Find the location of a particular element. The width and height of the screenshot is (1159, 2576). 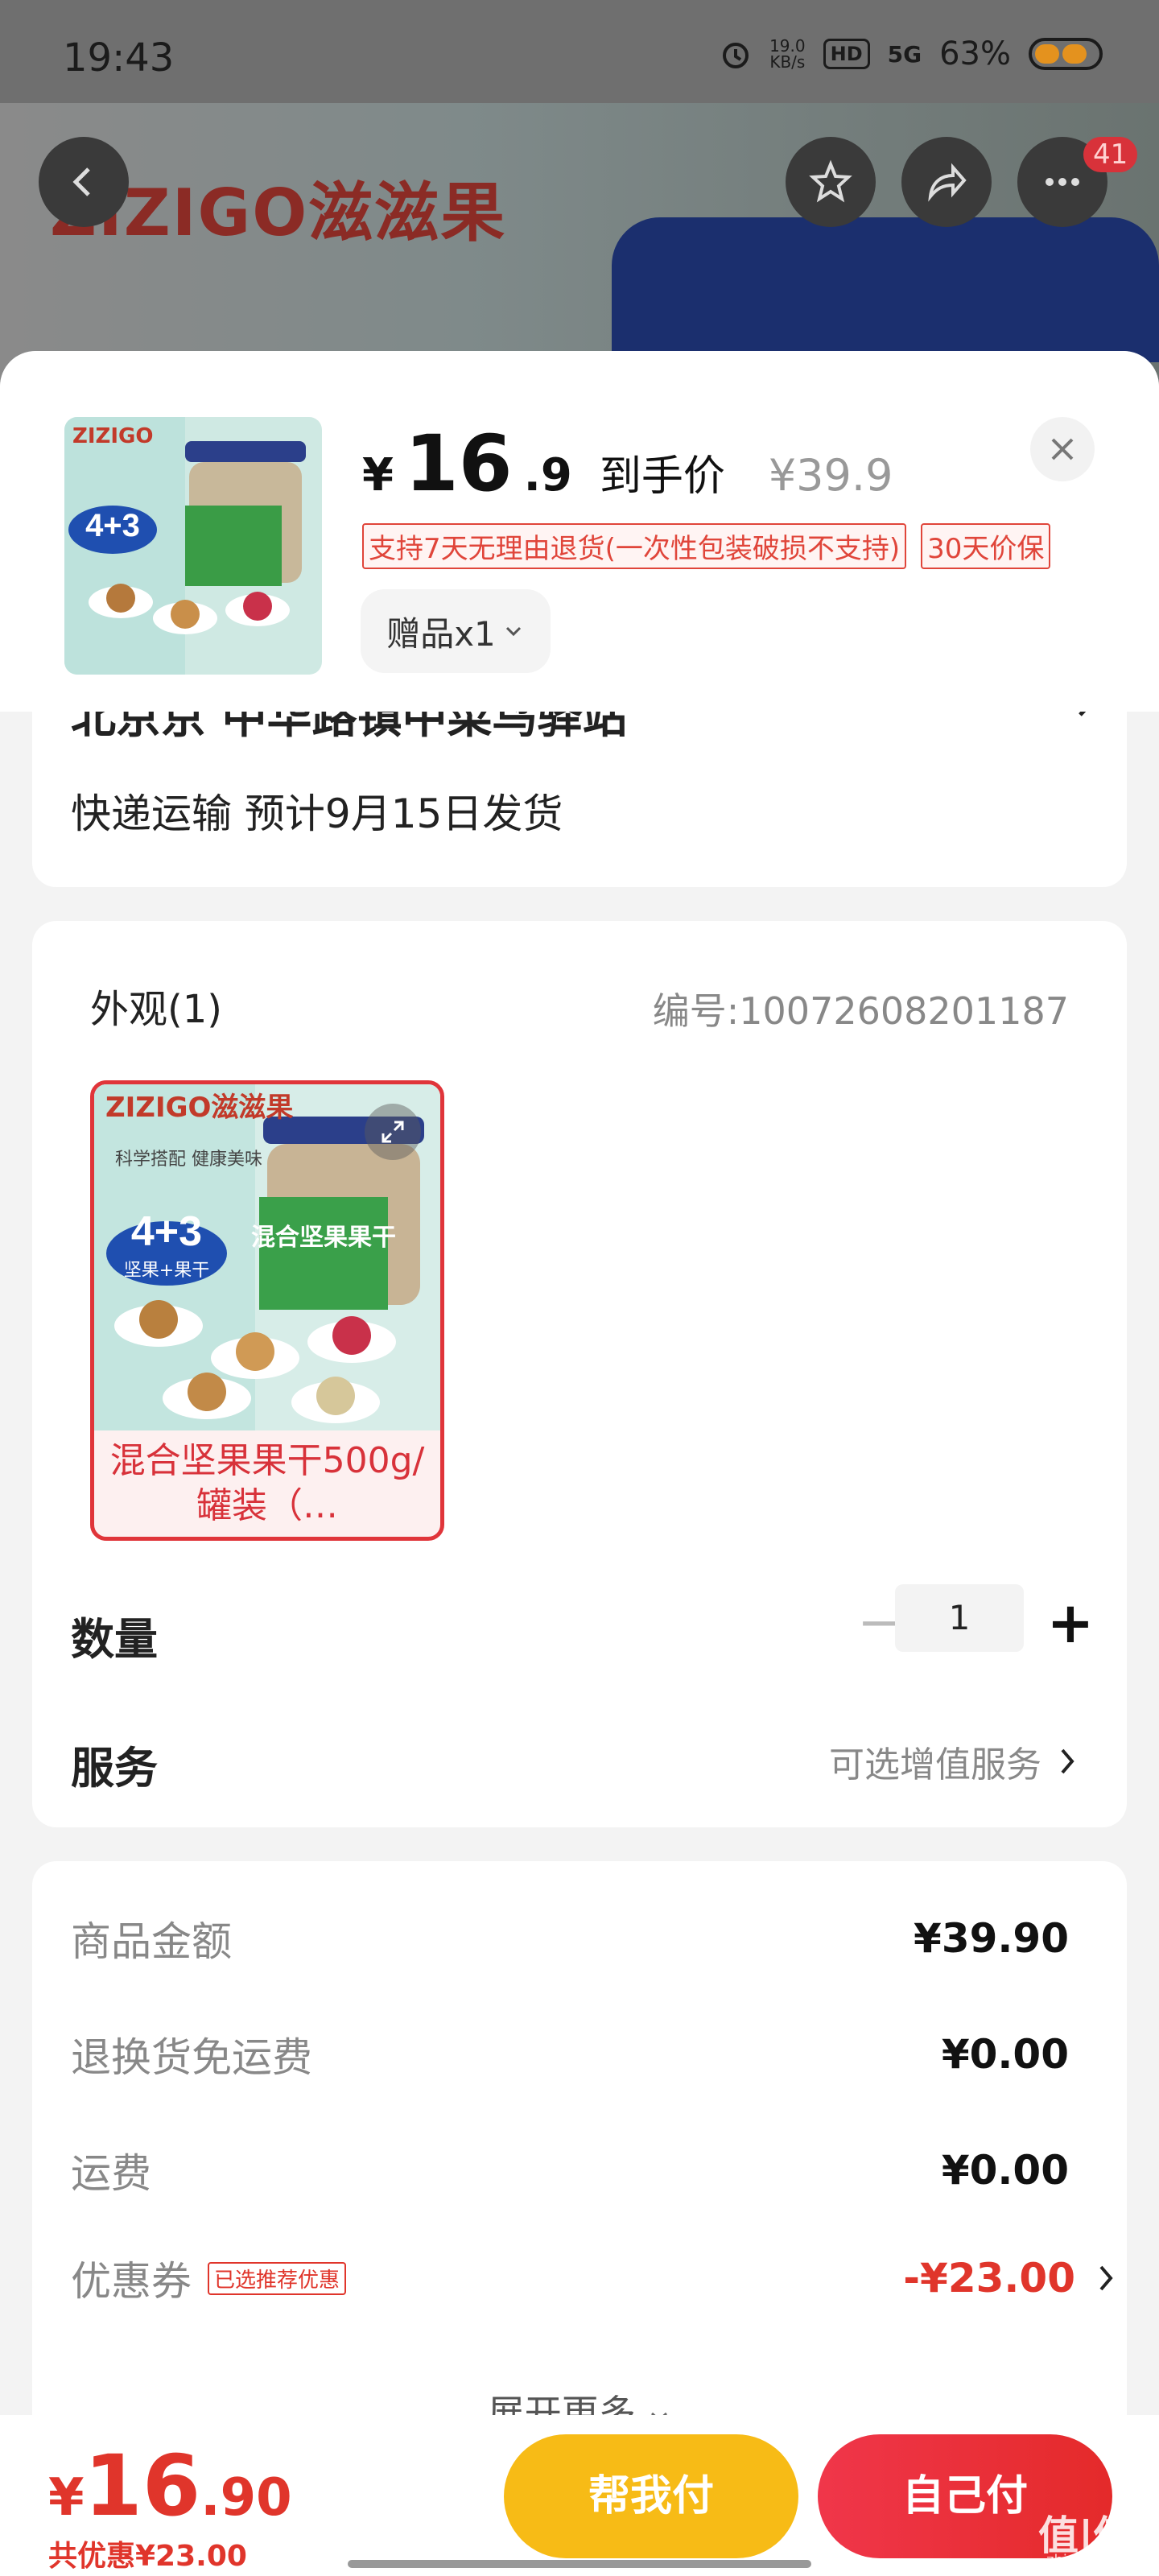

variant-big-text: 4+3 is located at coordinates (166, 1231).